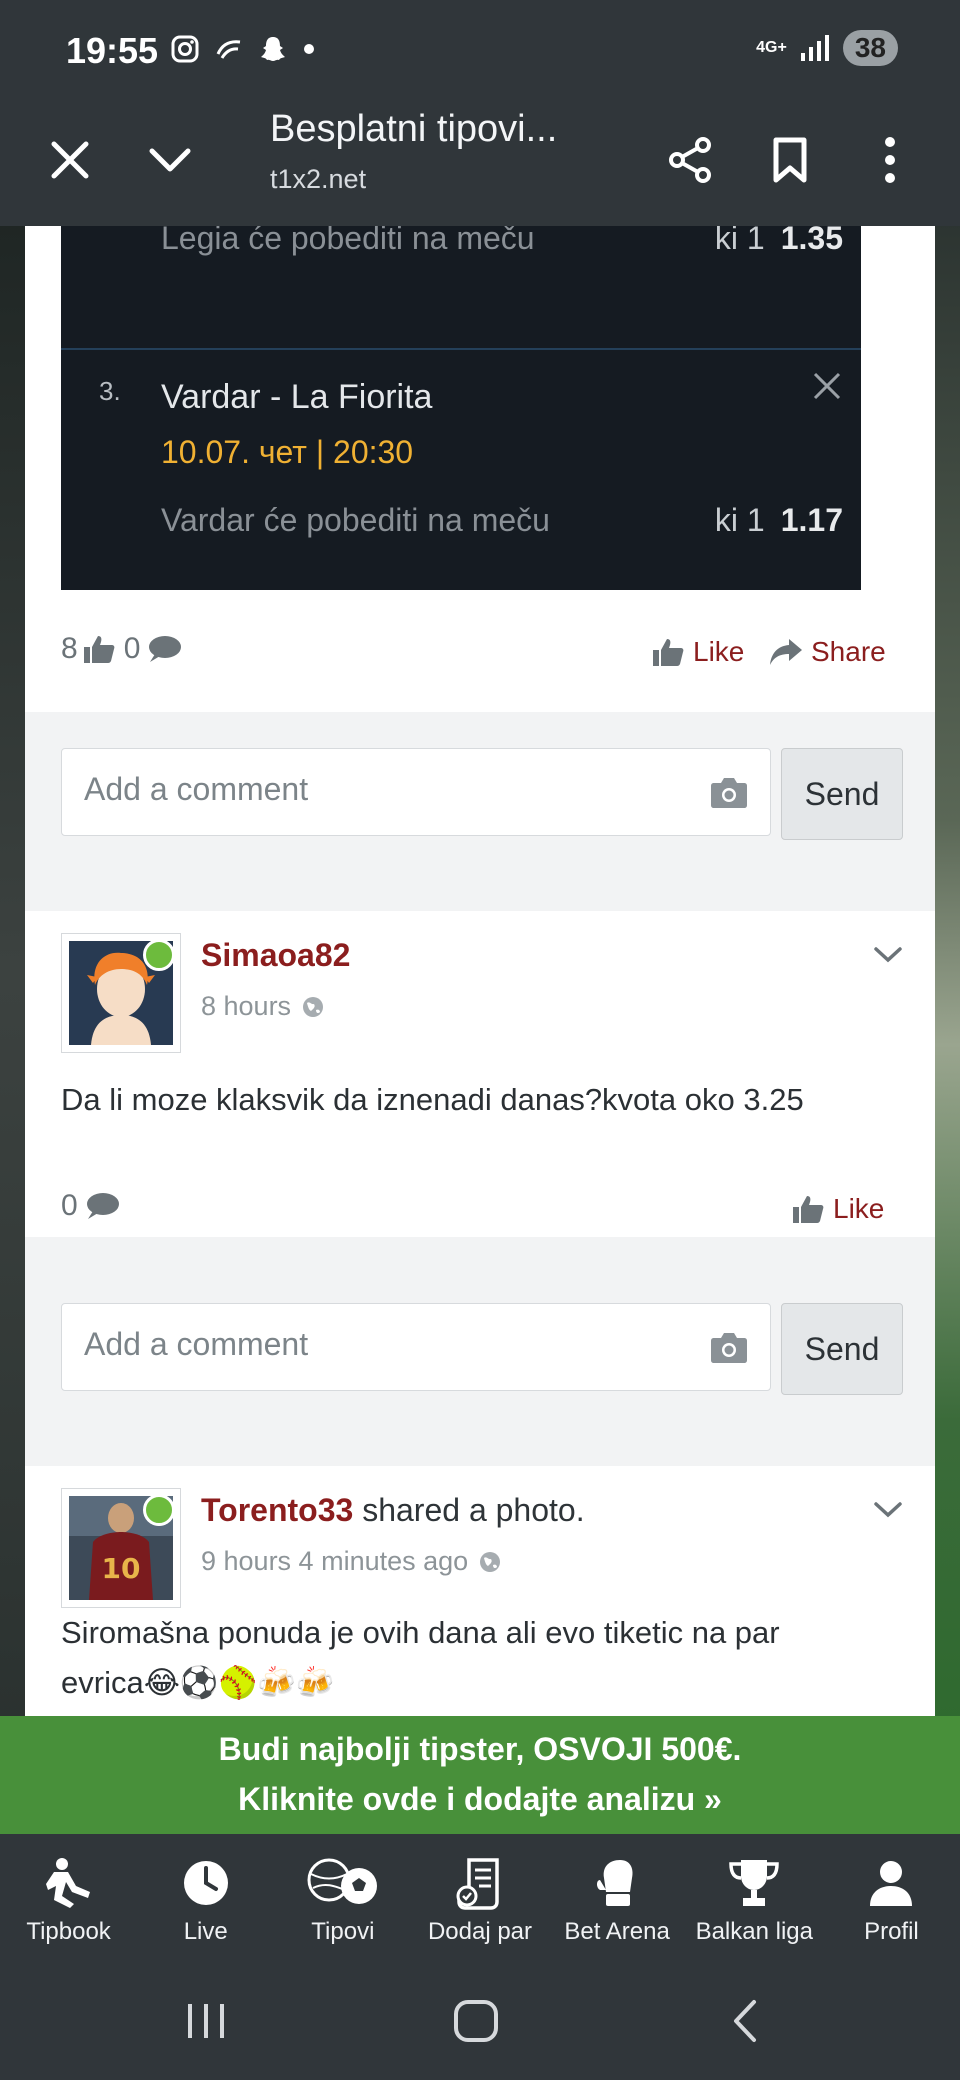 The image size is (960, 2080). I want to click on user-icon, so click(891, 1883).